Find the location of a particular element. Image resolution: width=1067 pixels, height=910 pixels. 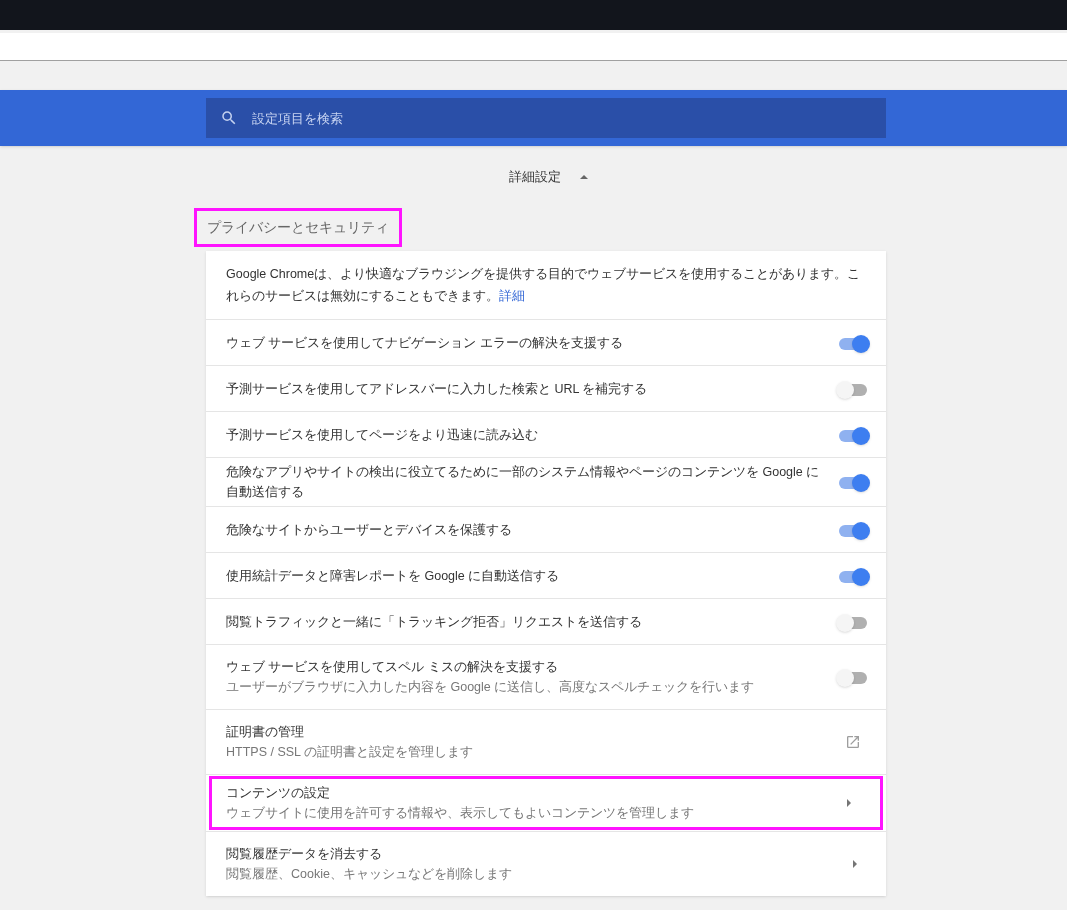

setting-label: コンテンツの設定 is located at coordinates (278, 793).